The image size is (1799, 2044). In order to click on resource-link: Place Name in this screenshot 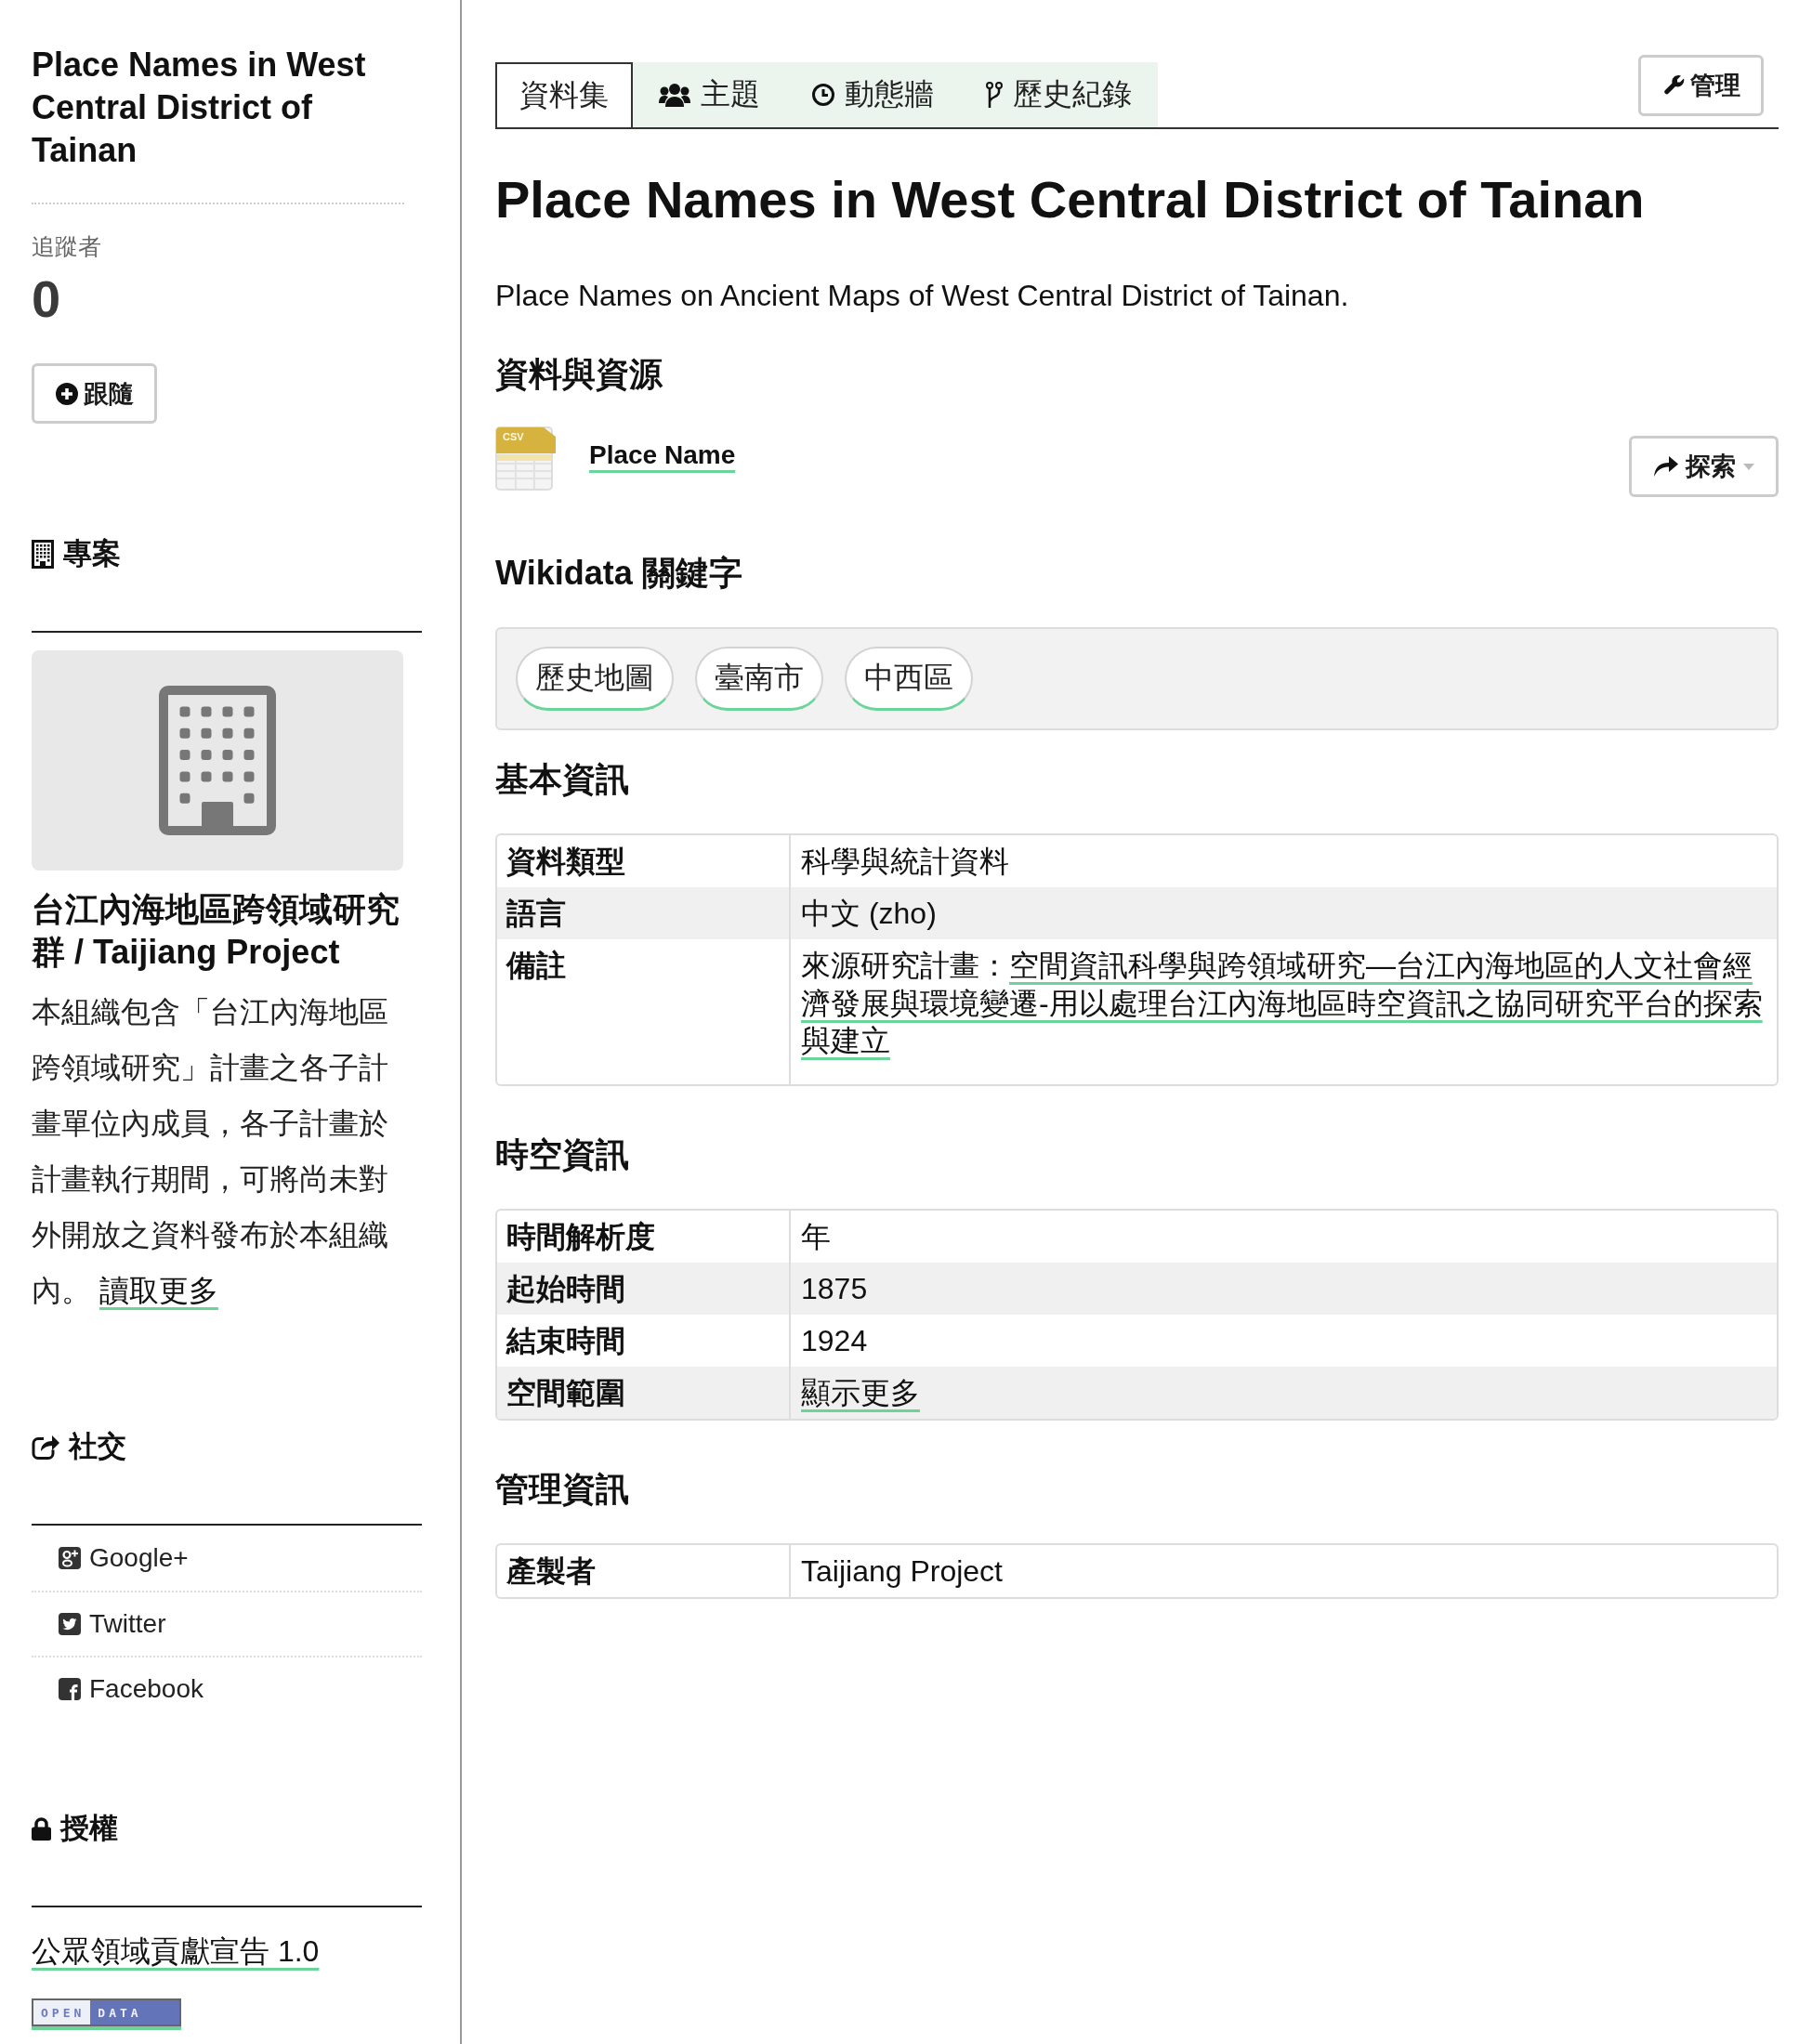, I will do `click(662, 455)`.